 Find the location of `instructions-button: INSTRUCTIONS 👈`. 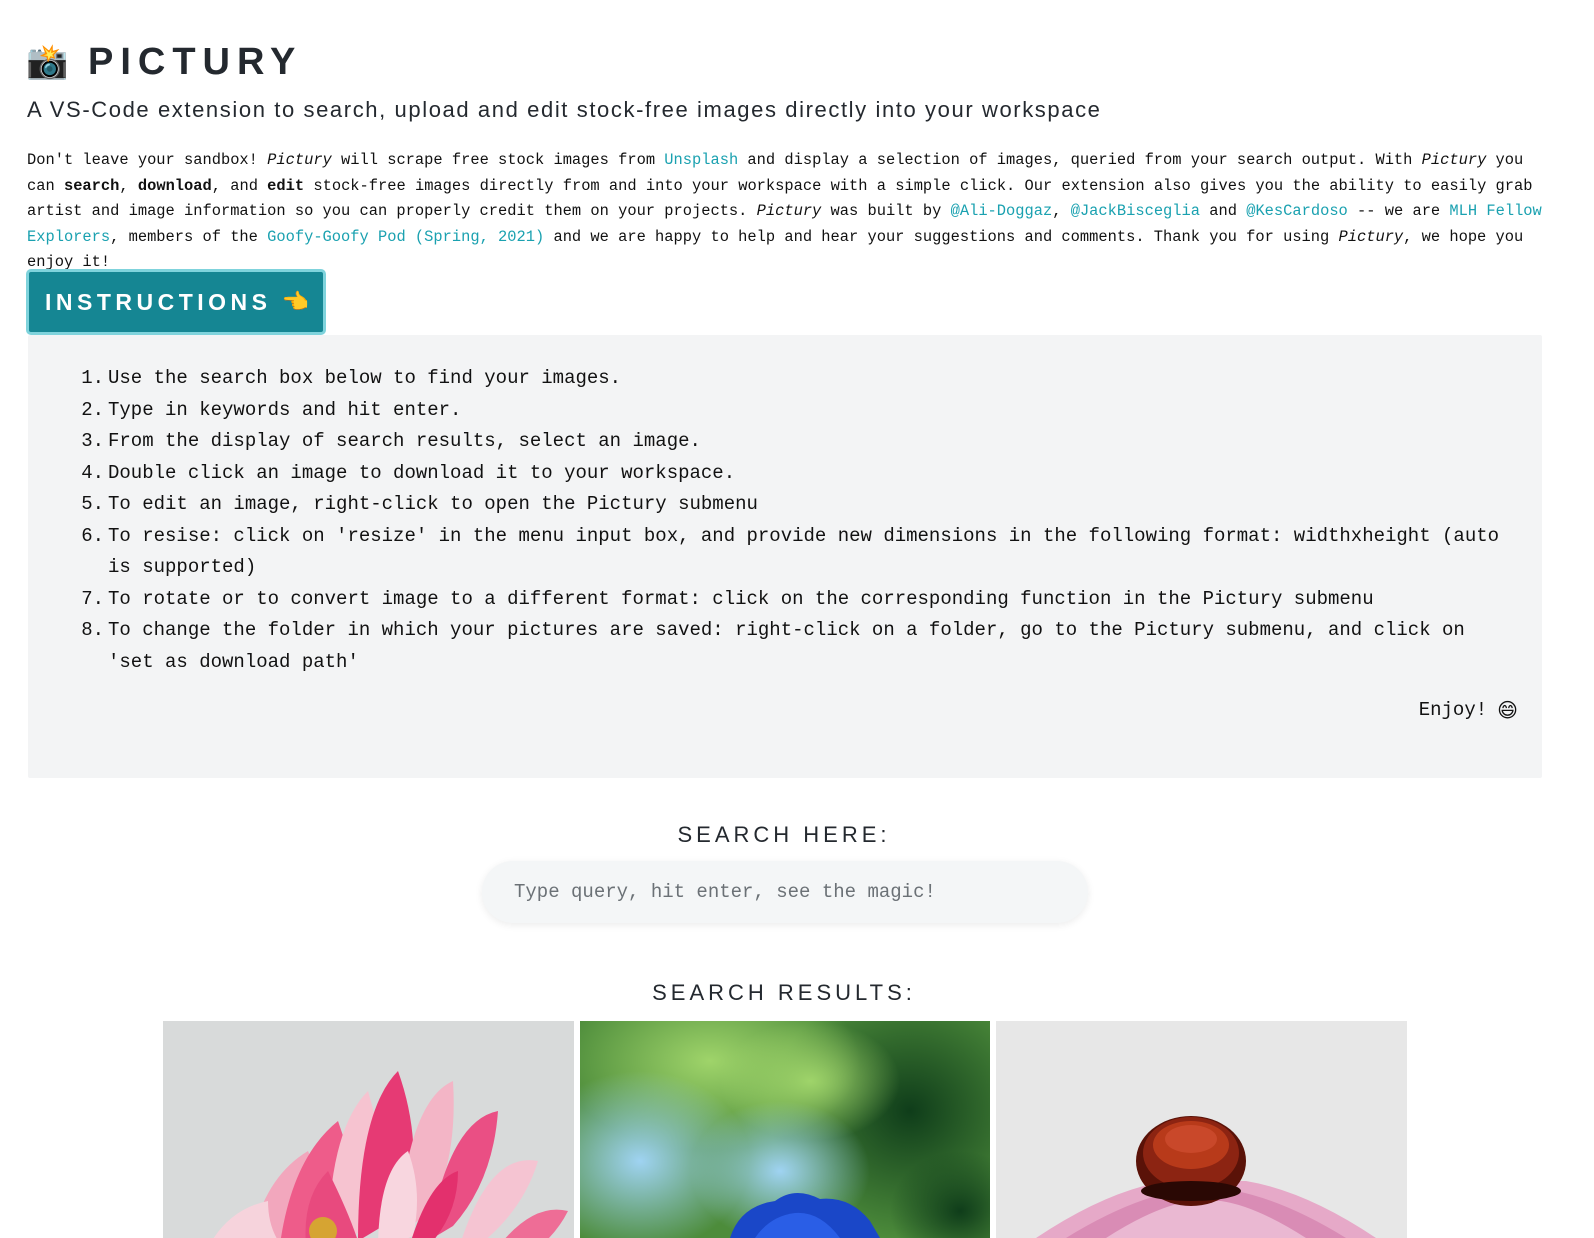

instructions-button: INSTRUCTIONS 👈 is located at coordinates (176, 302).